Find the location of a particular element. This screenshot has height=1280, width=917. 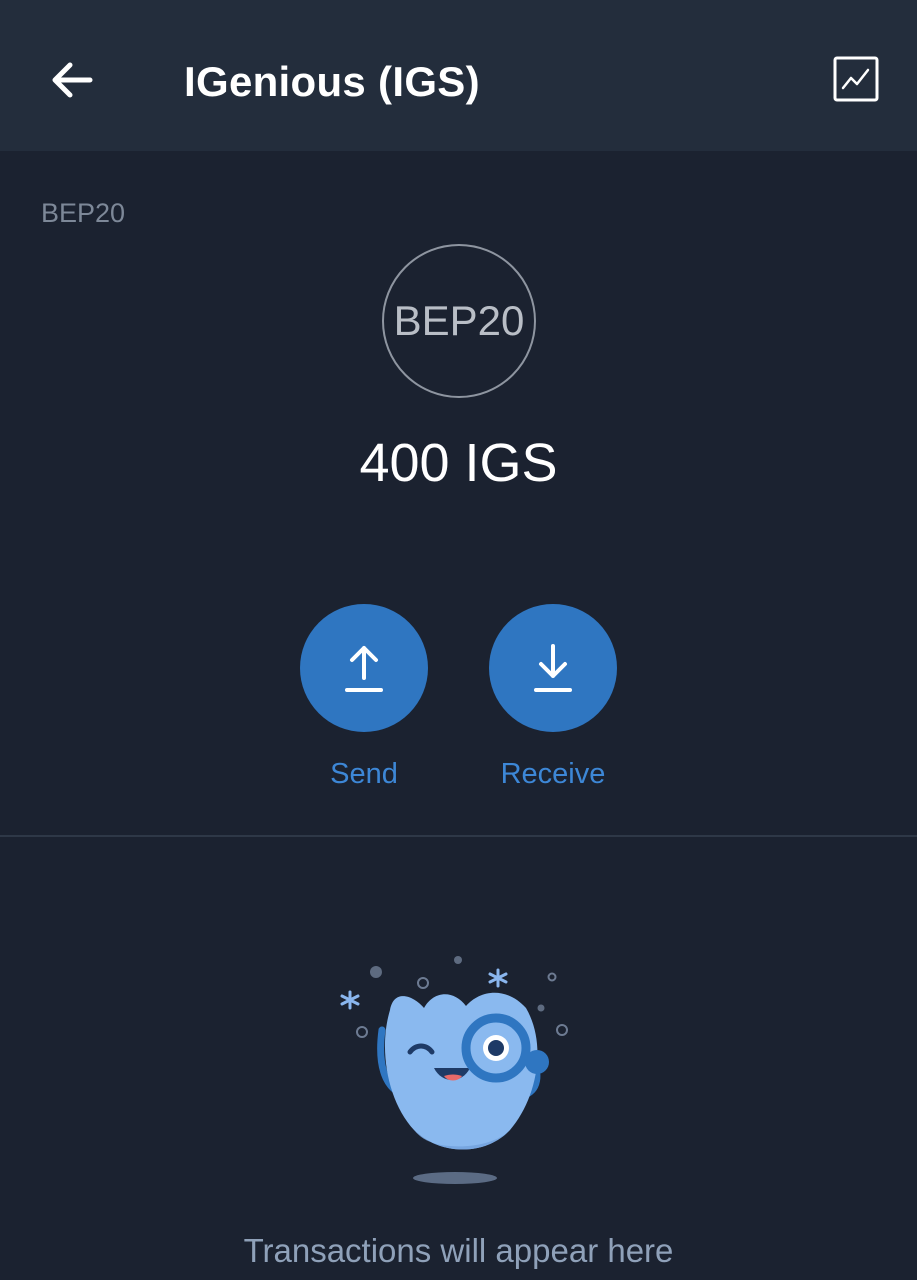

network-label: BEP20 is located at coordinates (83, 213).